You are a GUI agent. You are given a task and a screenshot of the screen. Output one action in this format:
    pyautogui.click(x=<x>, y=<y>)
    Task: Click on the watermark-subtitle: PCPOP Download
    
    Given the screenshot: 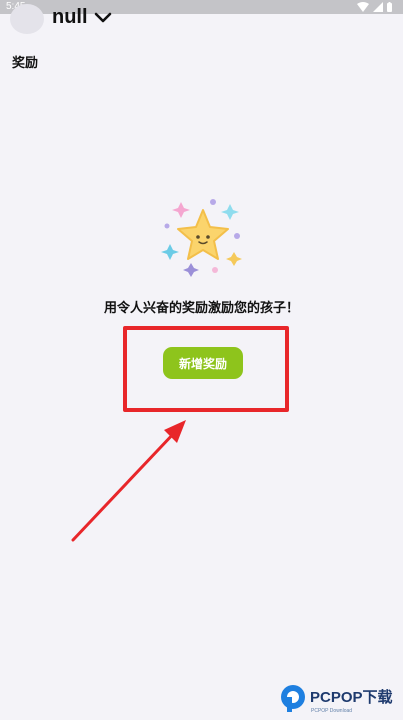 What is the action you would take?
    pyautogui.click(x=331, y=711)
    